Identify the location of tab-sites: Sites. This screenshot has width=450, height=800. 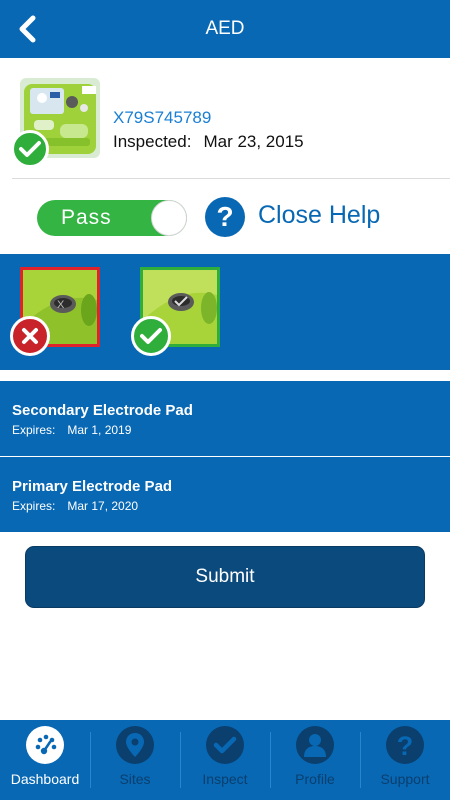
(135, 760).